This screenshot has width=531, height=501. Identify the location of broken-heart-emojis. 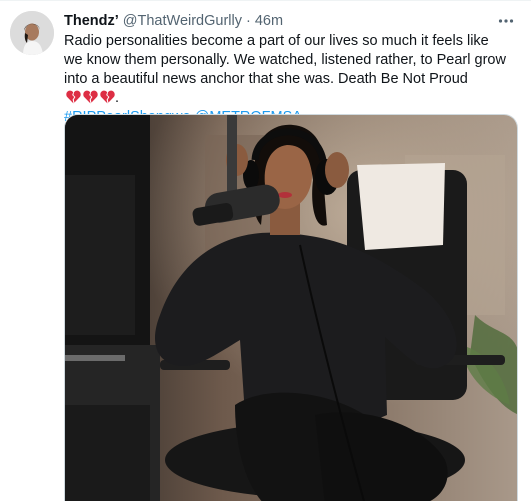
(90, 97).